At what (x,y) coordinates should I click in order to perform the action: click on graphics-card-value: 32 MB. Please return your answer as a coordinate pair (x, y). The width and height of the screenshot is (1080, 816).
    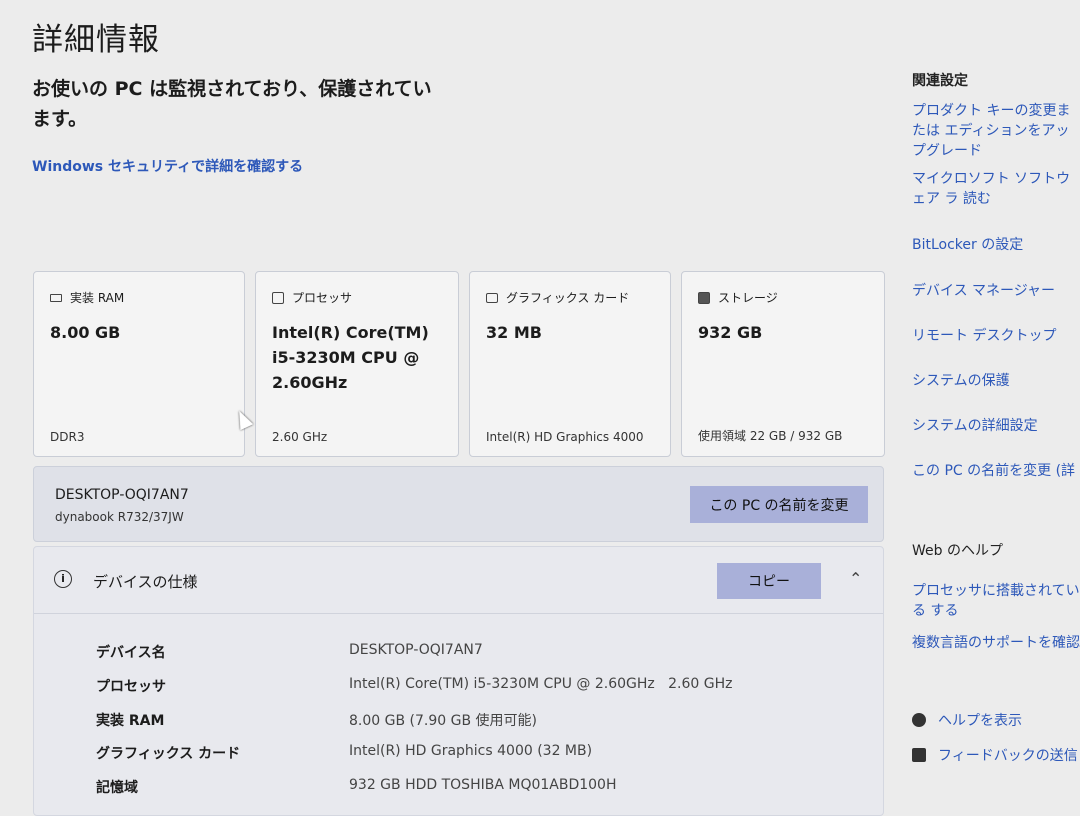
    Looking at the image, I should click on (514, 332).